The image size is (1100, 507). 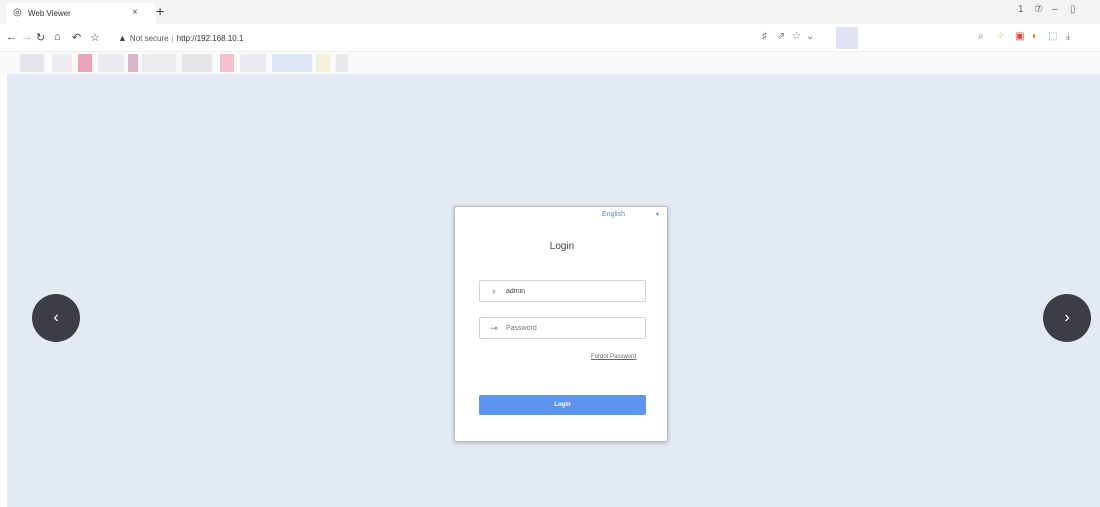 What do you see at coordinates (122, 38) in the screenshot?
I see `warning-icon: ▲` at bounding box center [122, 38].